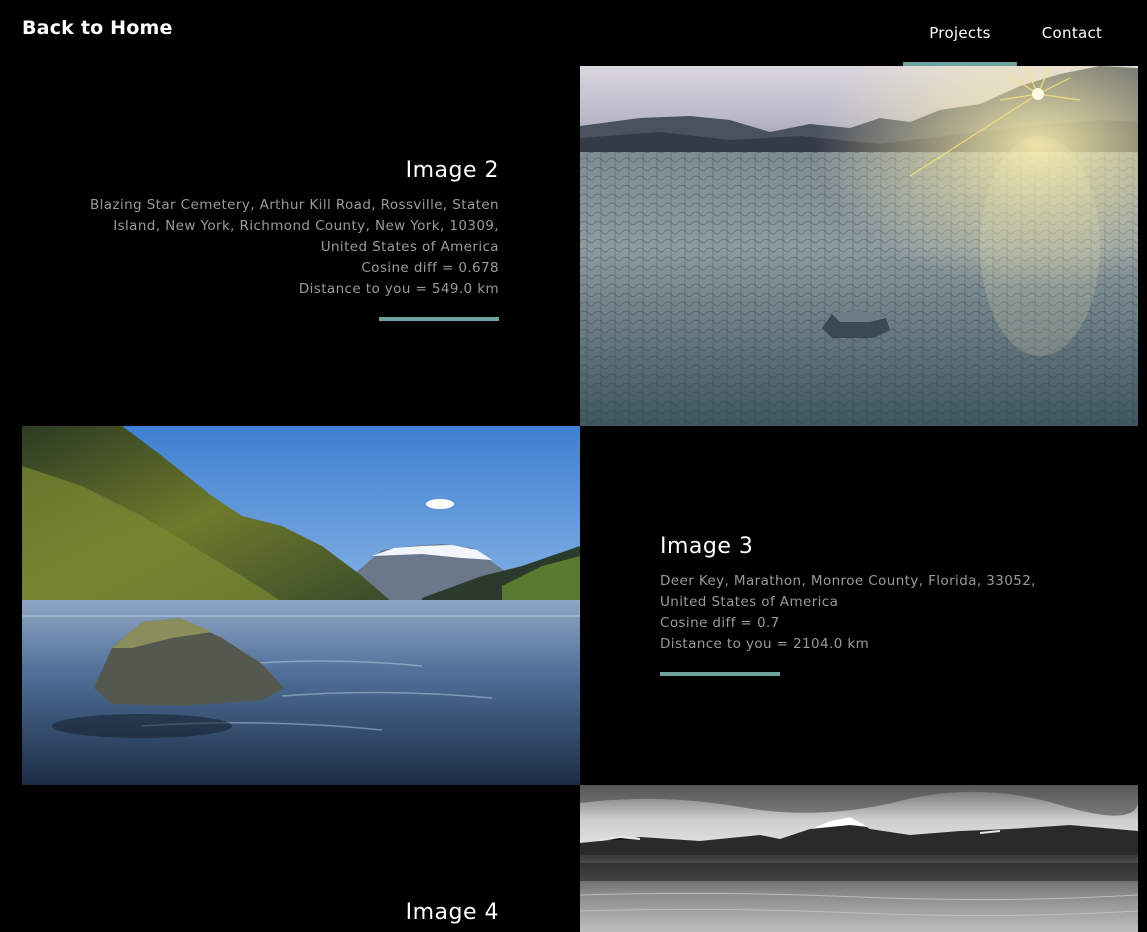 Image resolution: width=1147 pixels, height=932 pixels. I want to click on photo-mountain-lake, so click(859, 858).